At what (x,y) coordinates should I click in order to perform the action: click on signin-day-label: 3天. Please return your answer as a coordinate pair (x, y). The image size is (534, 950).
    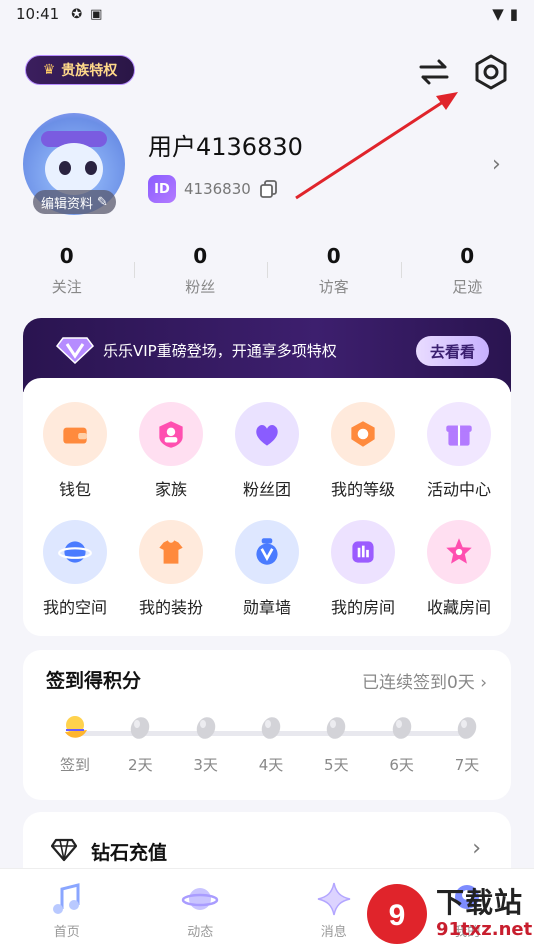
    Looking at the image, I should click on (205, 765).